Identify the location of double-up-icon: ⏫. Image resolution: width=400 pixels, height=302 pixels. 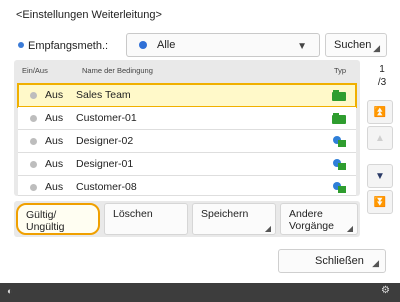
(380, 112).